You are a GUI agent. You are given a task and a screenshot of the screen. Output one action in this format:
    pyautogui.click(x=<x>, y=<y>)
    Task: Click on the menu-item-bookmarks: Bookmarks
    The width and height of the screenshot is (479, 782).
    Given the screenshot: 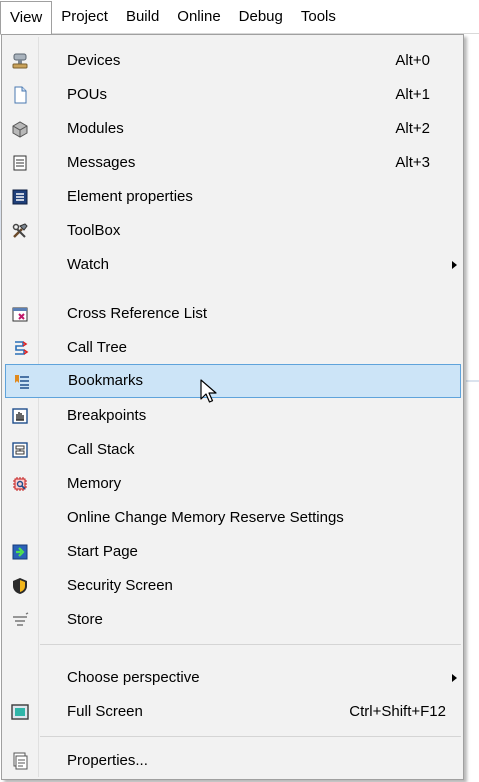 What is the action you would take?
    pyautogui.click(x=233, y=381)
    